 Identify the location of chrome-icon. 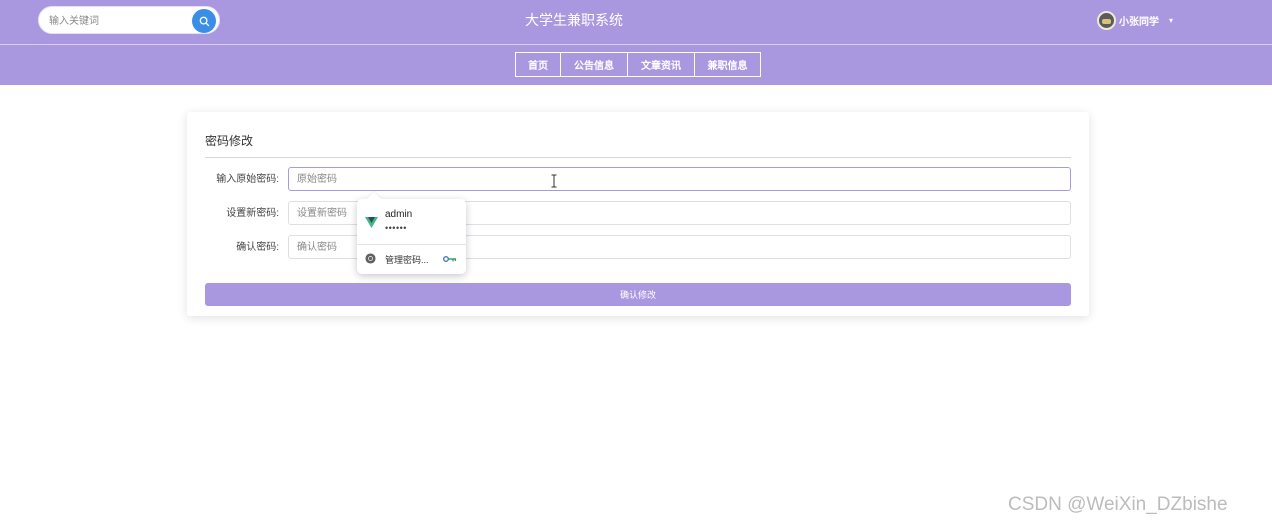
(370, 258).